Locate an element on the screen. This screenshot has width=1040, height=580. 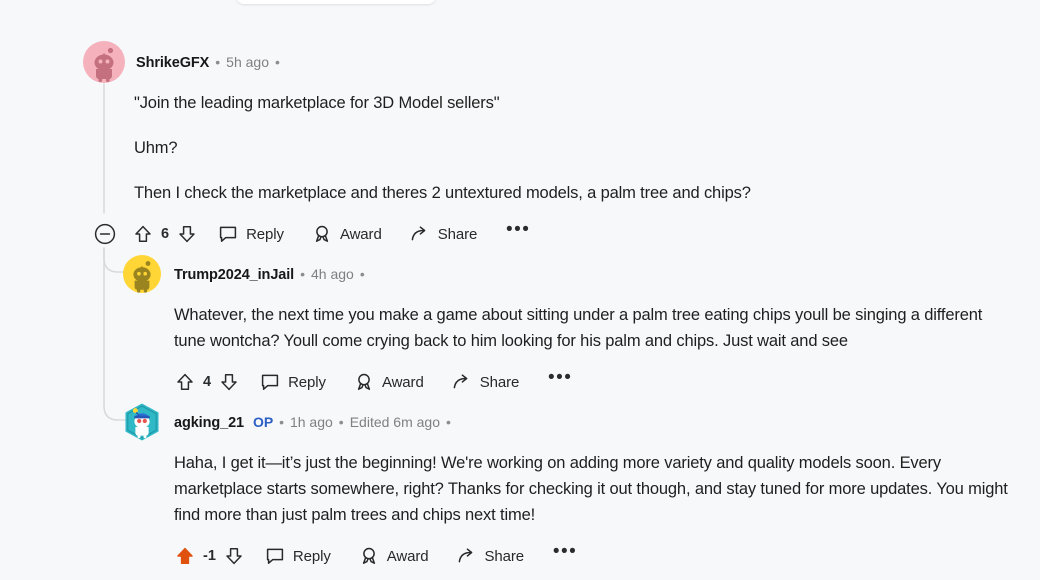
comment-header: agking_21 OP • 1h ago • Edited 6m ago • is located at coordinates (572, 422).